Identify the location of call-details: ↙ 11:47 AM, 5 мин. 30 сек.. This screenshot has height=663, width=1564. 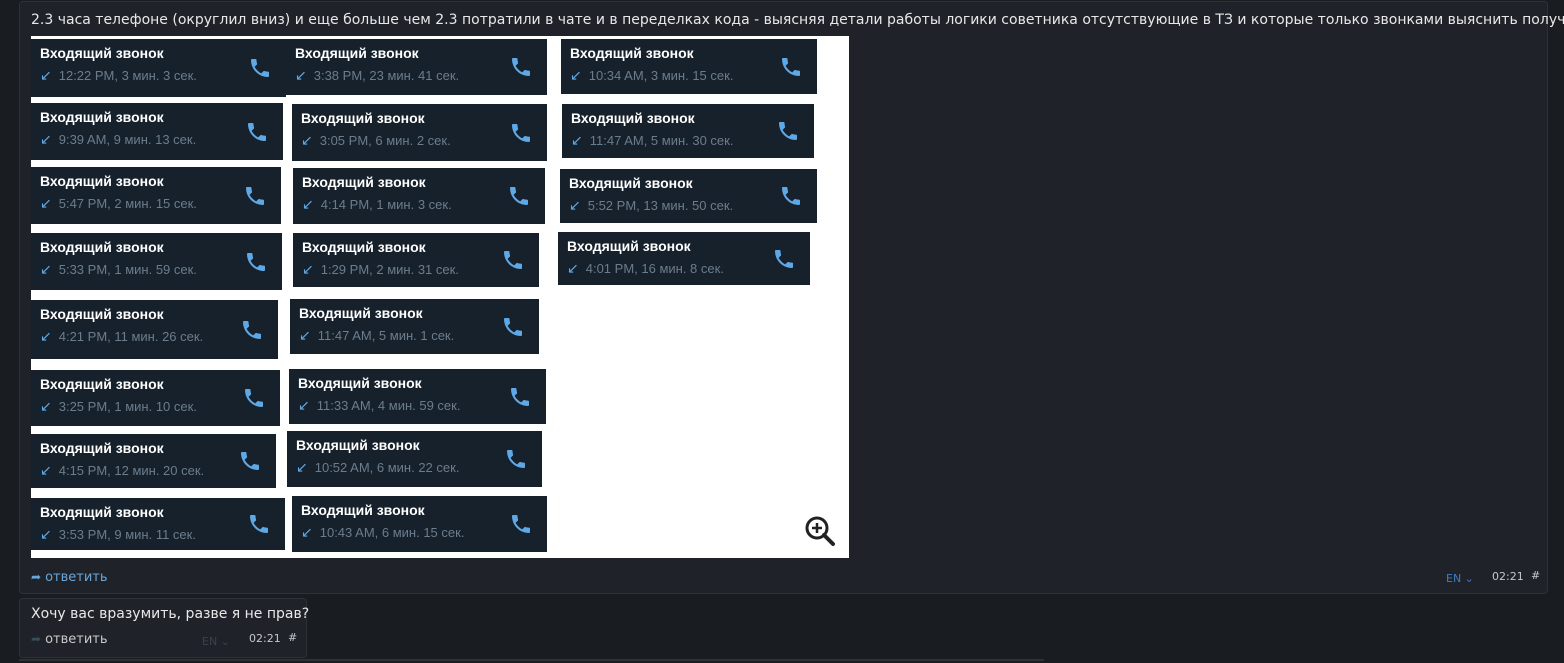
(652, 140).